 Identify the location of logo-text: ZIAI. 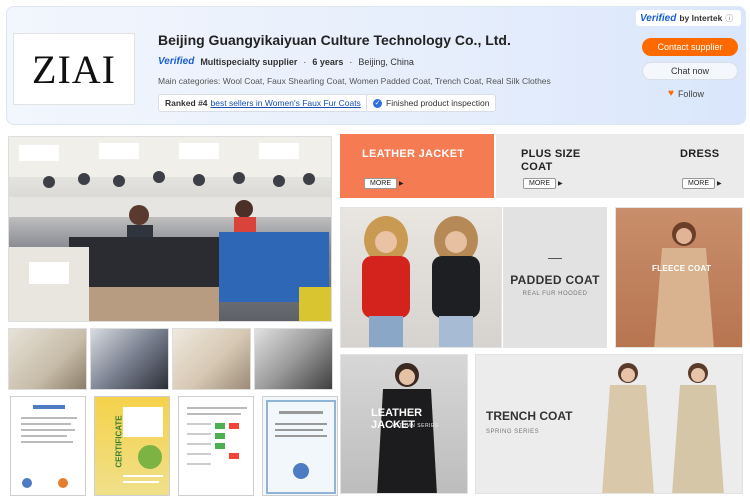
(74, 69).